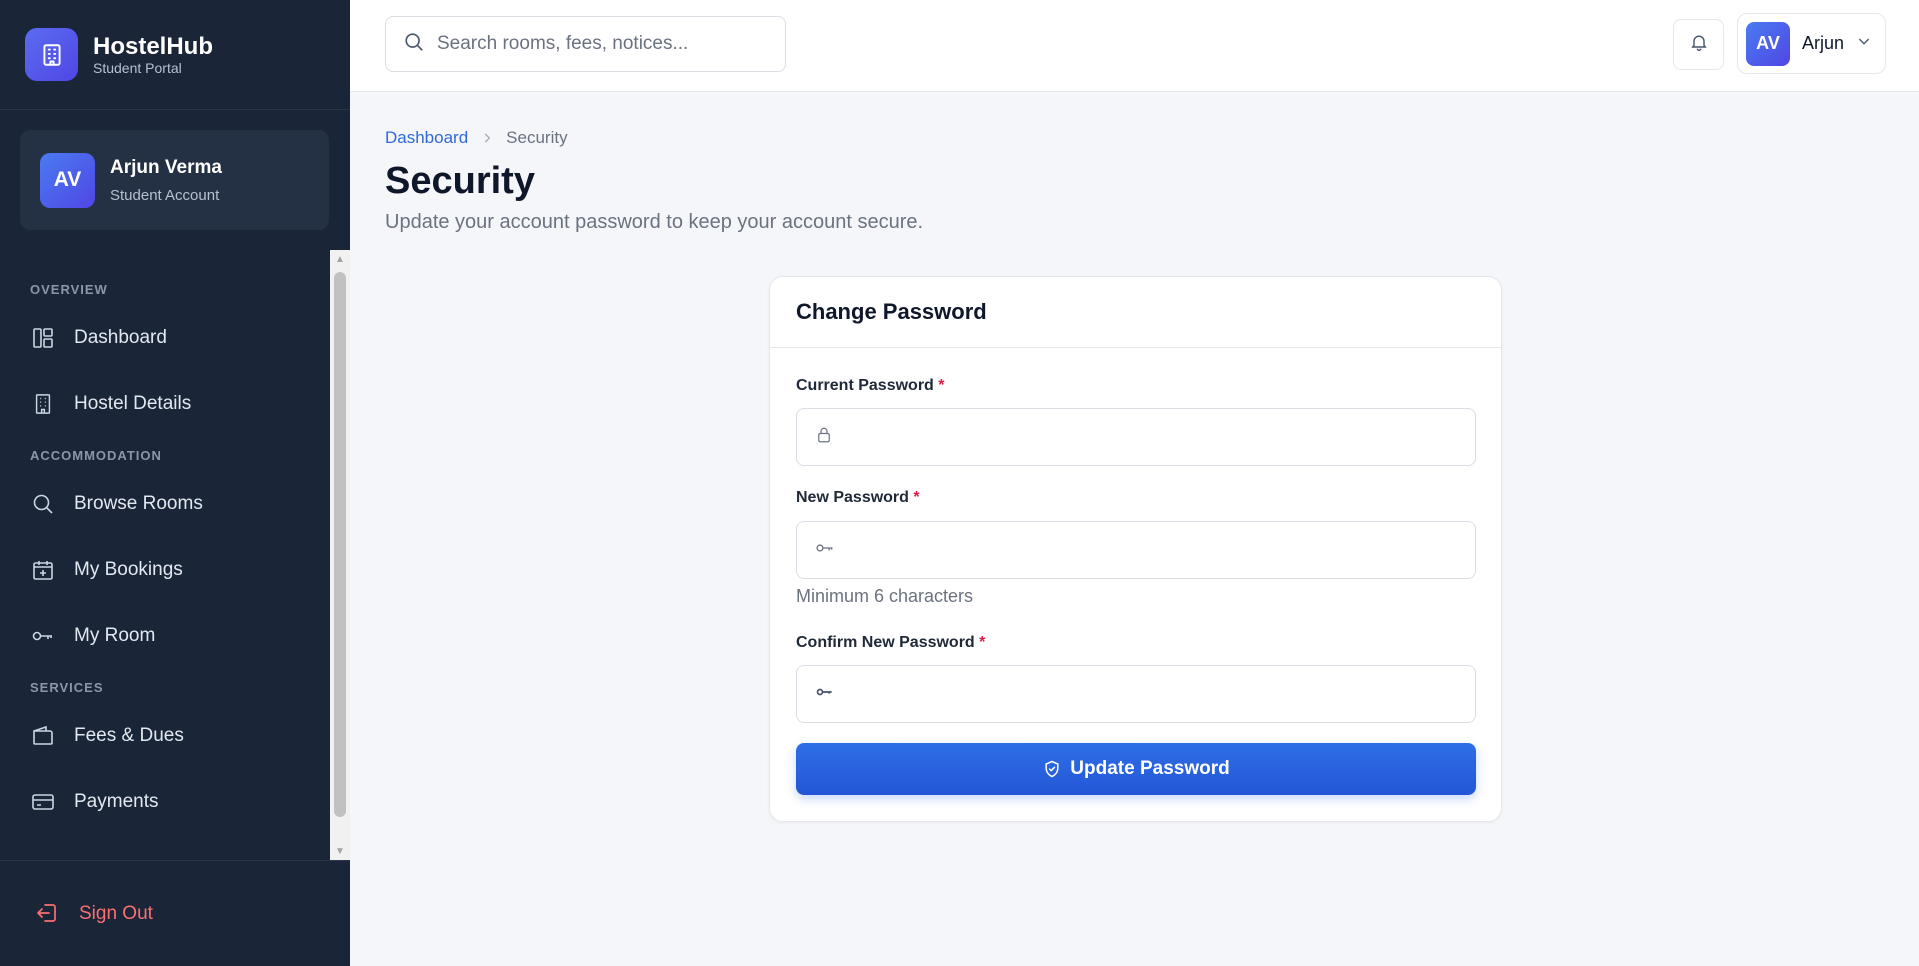 This screenshot has height=966, width=1919. What do you see at coordinates (129, 735) in the screenshot?
I see `sidebar-item-label: Fees & Dues` at bounding box center [129, 735].